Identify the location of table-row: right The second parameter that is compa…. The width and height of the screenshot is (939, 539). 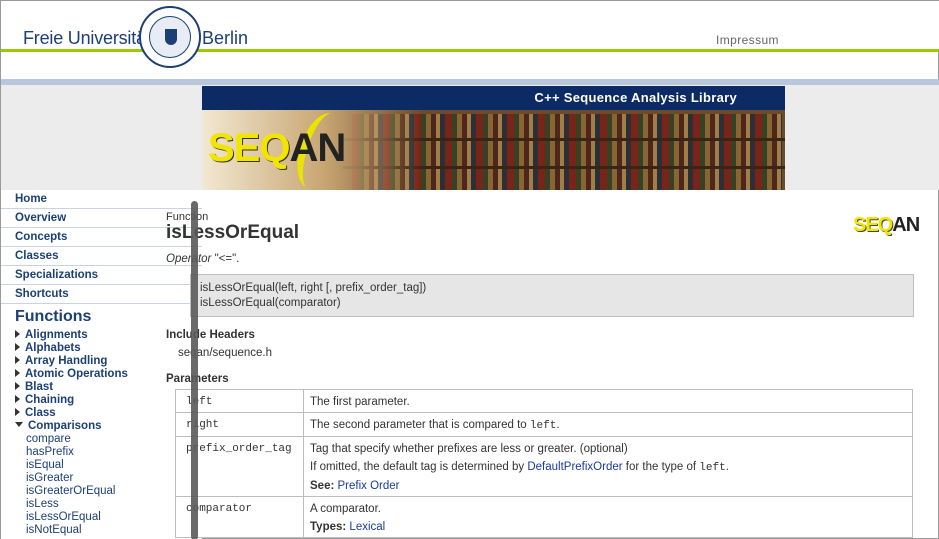
(544, 424).